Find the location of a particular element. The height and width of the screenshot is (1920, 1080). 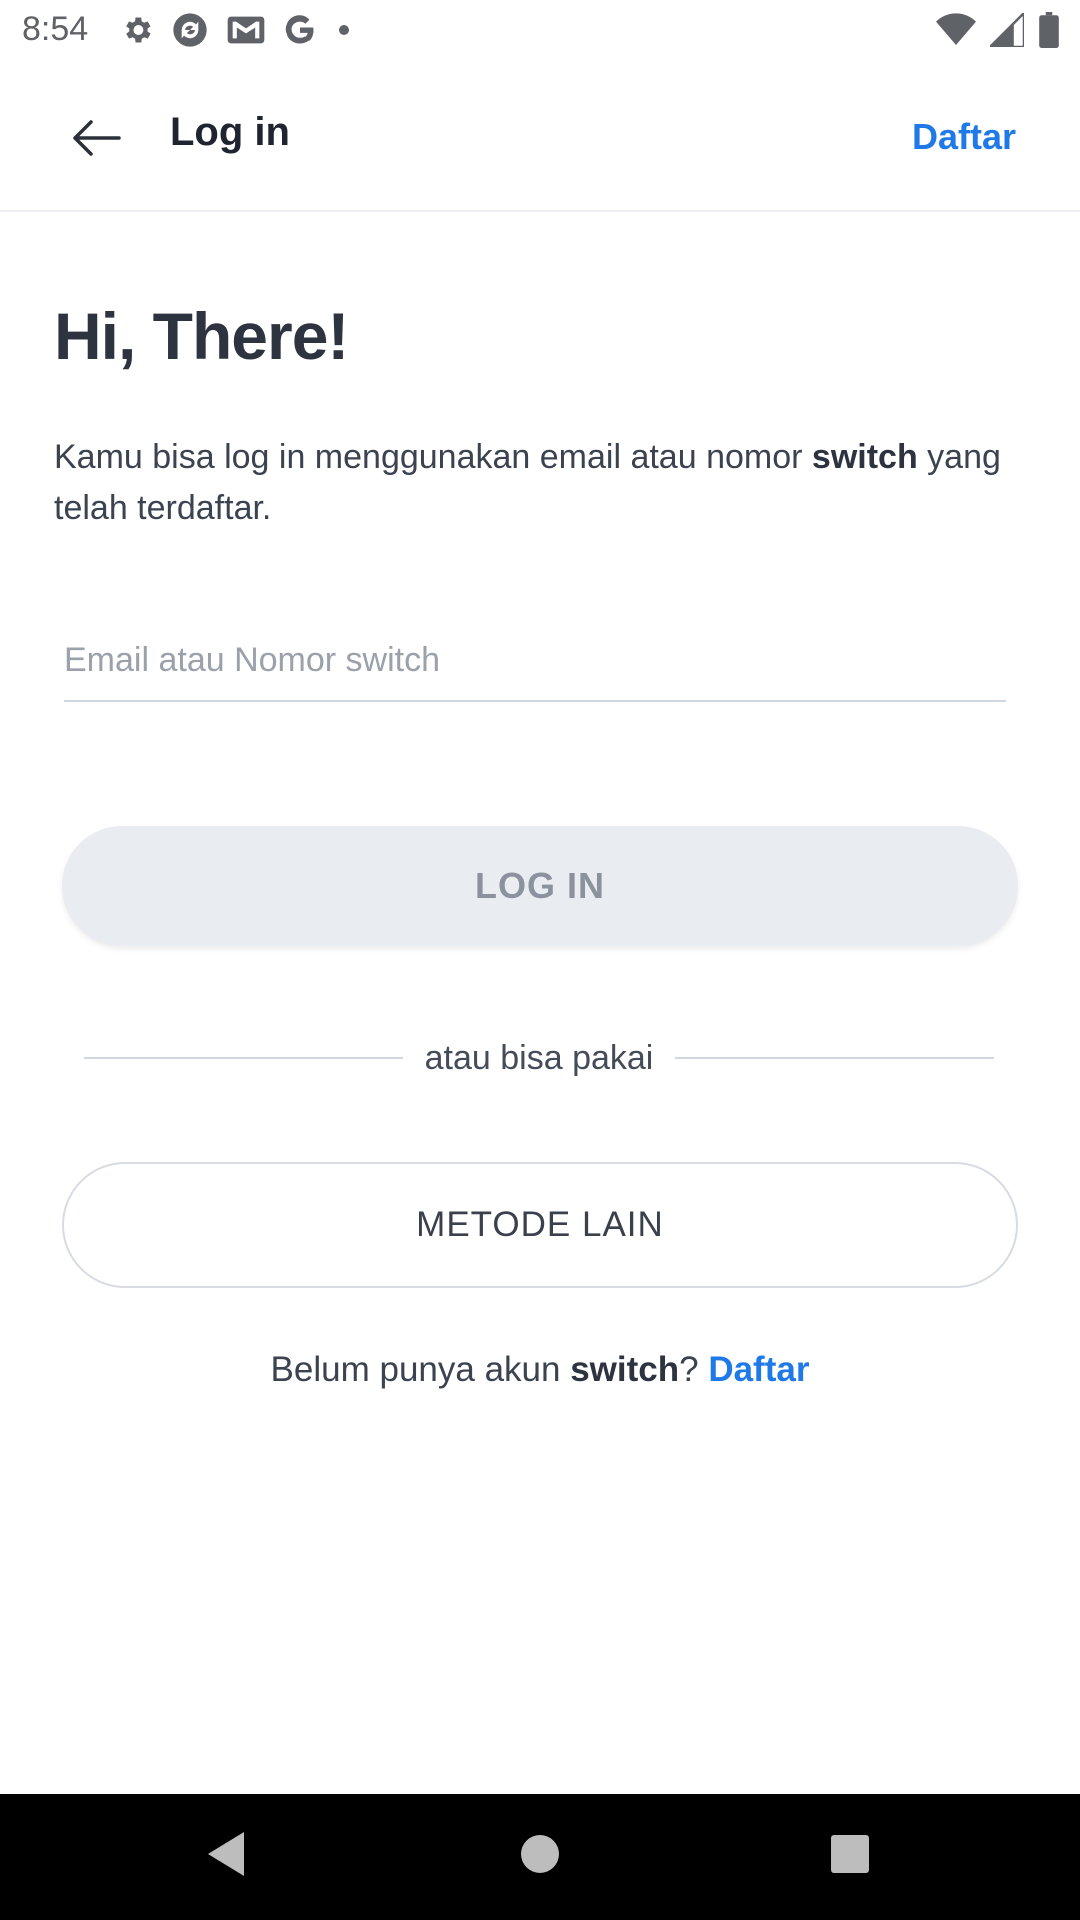

gear-icon is located at coordinates (137, 30).